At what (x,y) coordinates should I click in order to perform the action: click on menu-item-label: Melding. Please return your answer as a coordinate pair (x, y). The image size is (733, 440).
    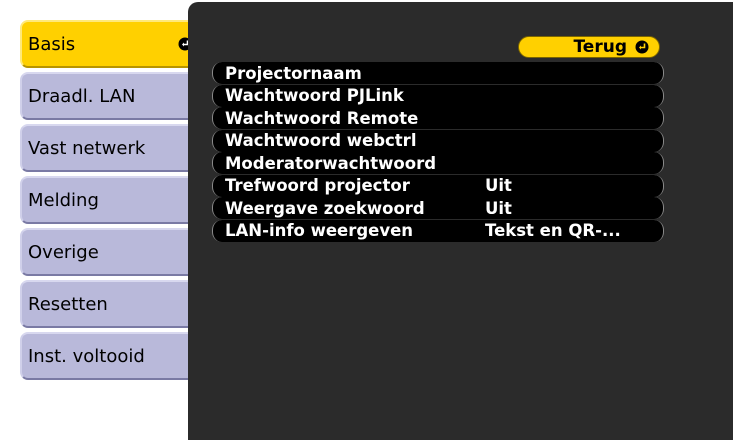
    Looking at the image, I should click on (63, 200).